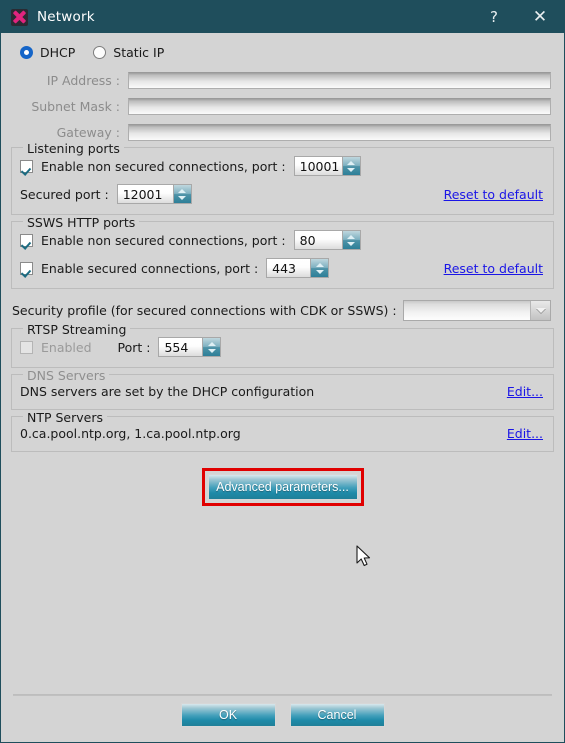  I want to click on ssws-http-ports-reset-link: Reset to default, so click(494, 268).